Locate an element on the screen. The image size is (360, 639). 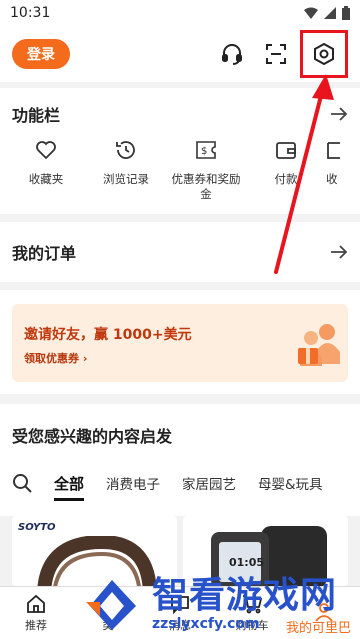
feature-label: 付款 is located at coordinates (286, 179).